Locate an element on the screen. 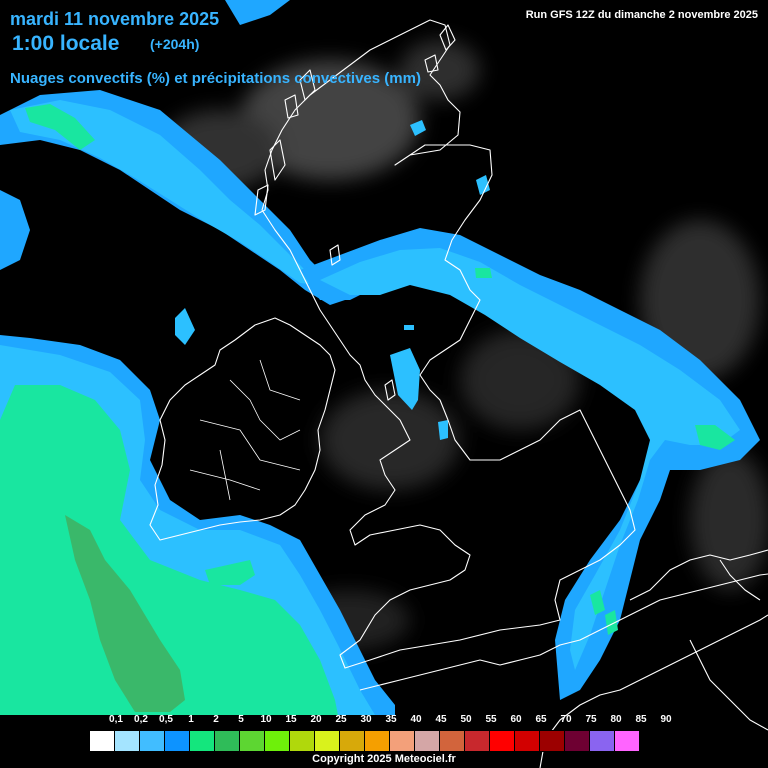 The image size is (768, 768). legend-label: 10 is located at coordinates (266, 719).